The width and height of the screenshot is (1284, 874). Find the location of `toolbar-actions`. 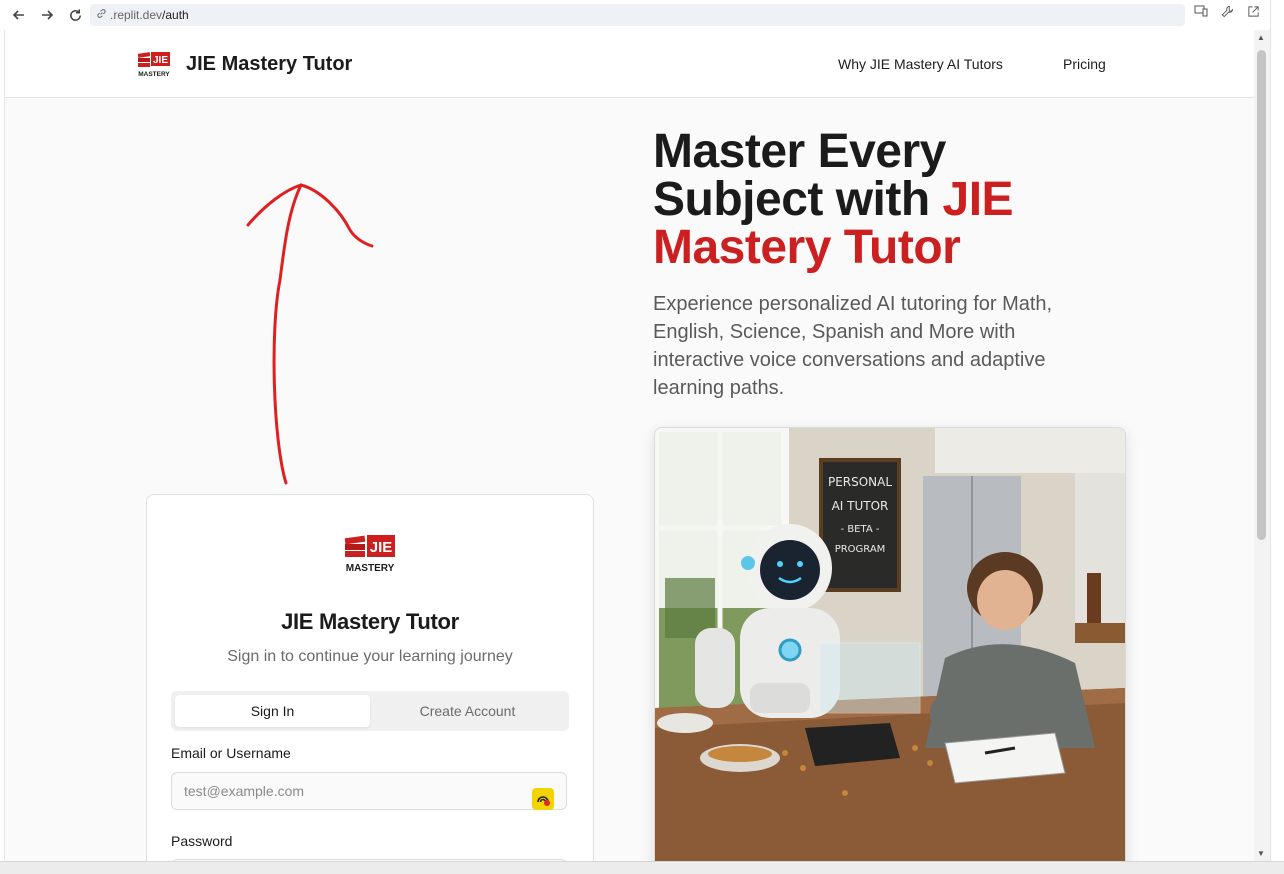

toolbar-actions is located at coordinates (1227, 13).